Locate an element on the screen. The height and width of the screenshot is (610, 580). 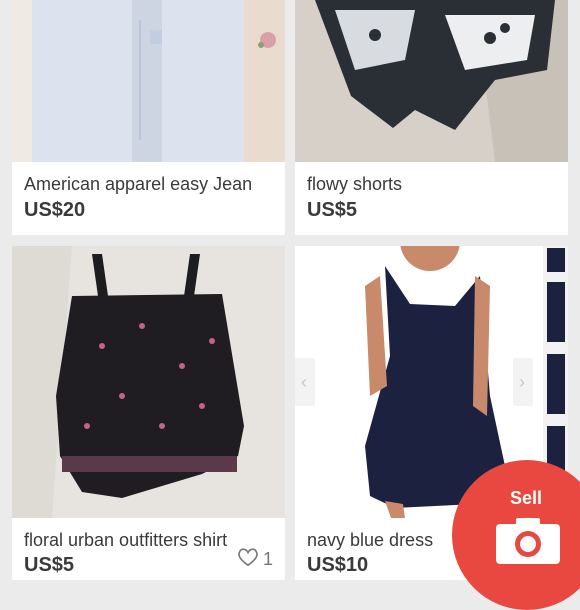
listing-title: American apparel easy Jean is located at coordinates (138, 184).